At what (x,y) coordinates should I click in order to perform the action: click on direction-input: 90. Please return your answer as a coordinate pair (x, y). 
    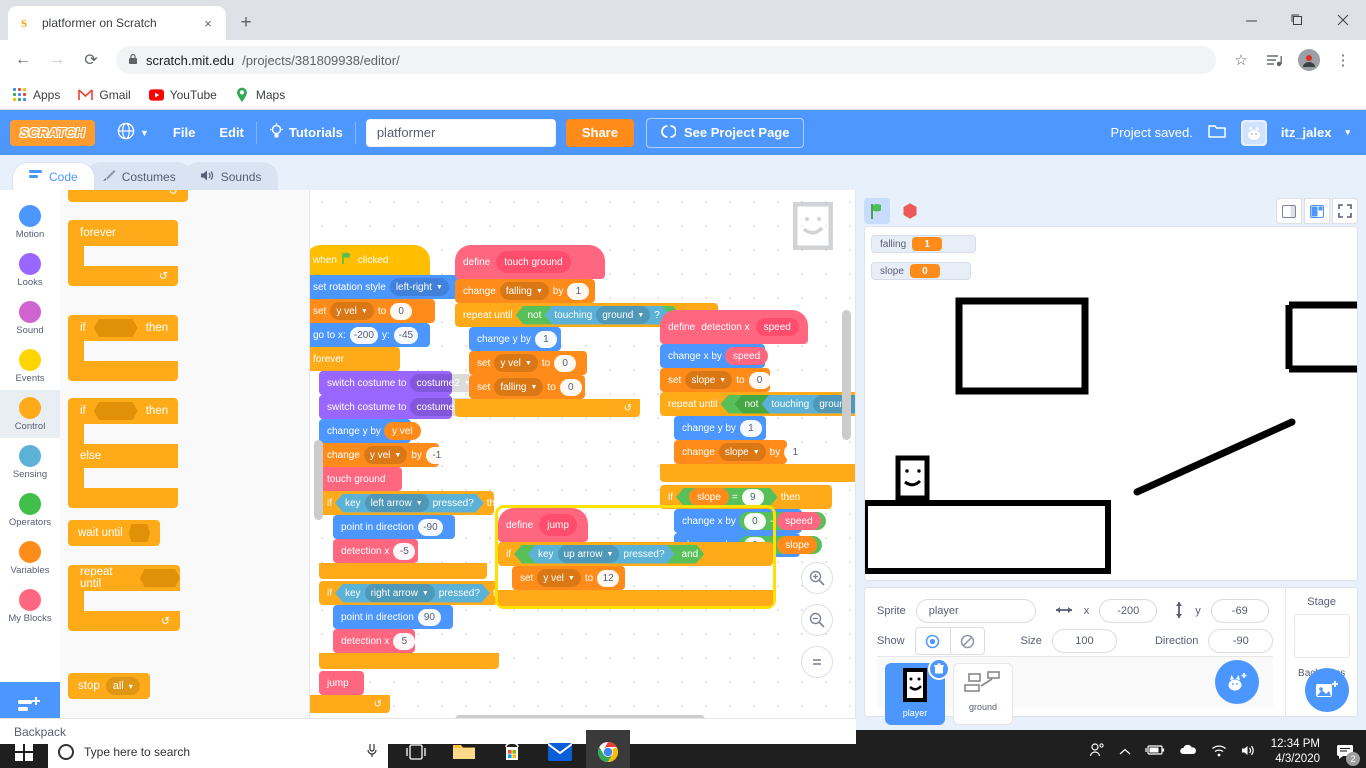
    Looking at the image, I should click on (429, 617).